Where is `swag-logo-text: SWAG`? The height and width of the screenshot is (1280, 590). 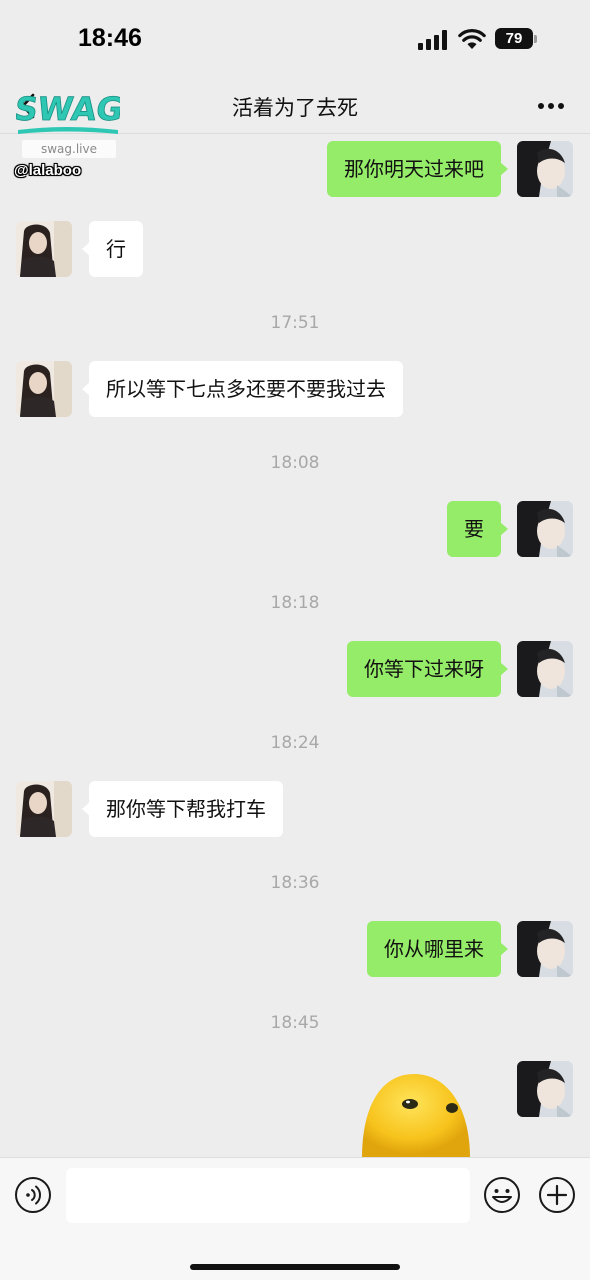
swag-logo-text: SWAG is located at coordinates (68, 109).